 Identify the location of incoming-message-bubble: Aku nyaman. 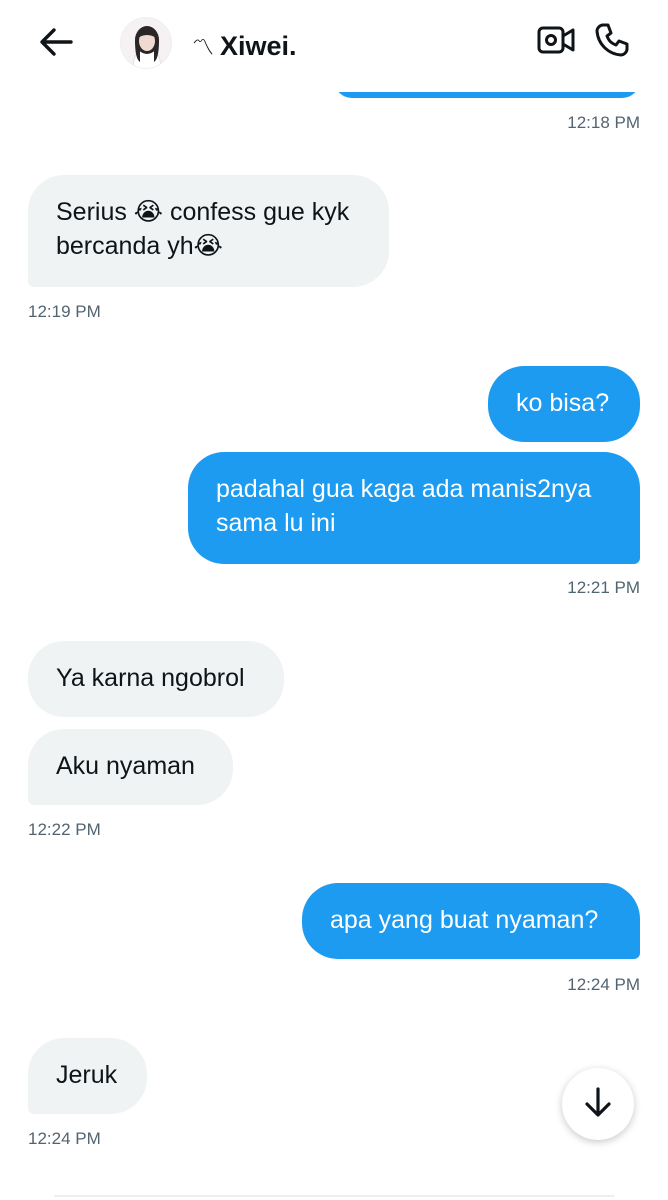
(130, 767).